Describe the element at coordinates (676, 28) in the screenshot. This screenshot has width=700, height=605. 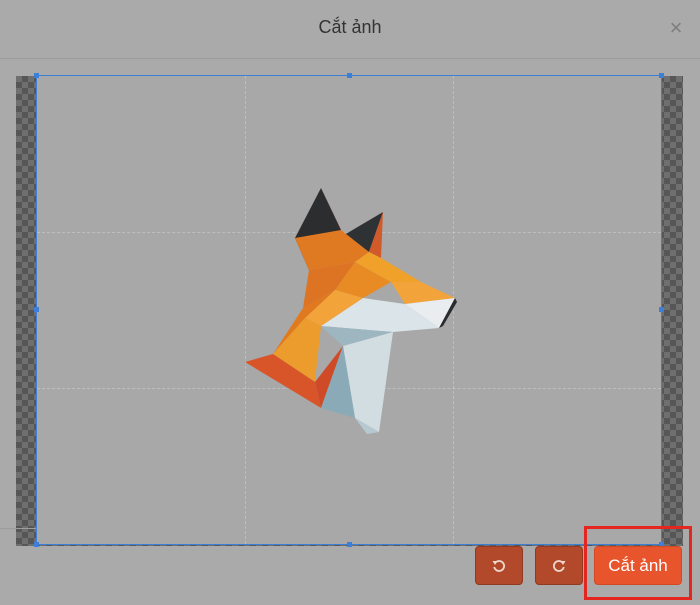
I see `close-icon: ×` at that location.